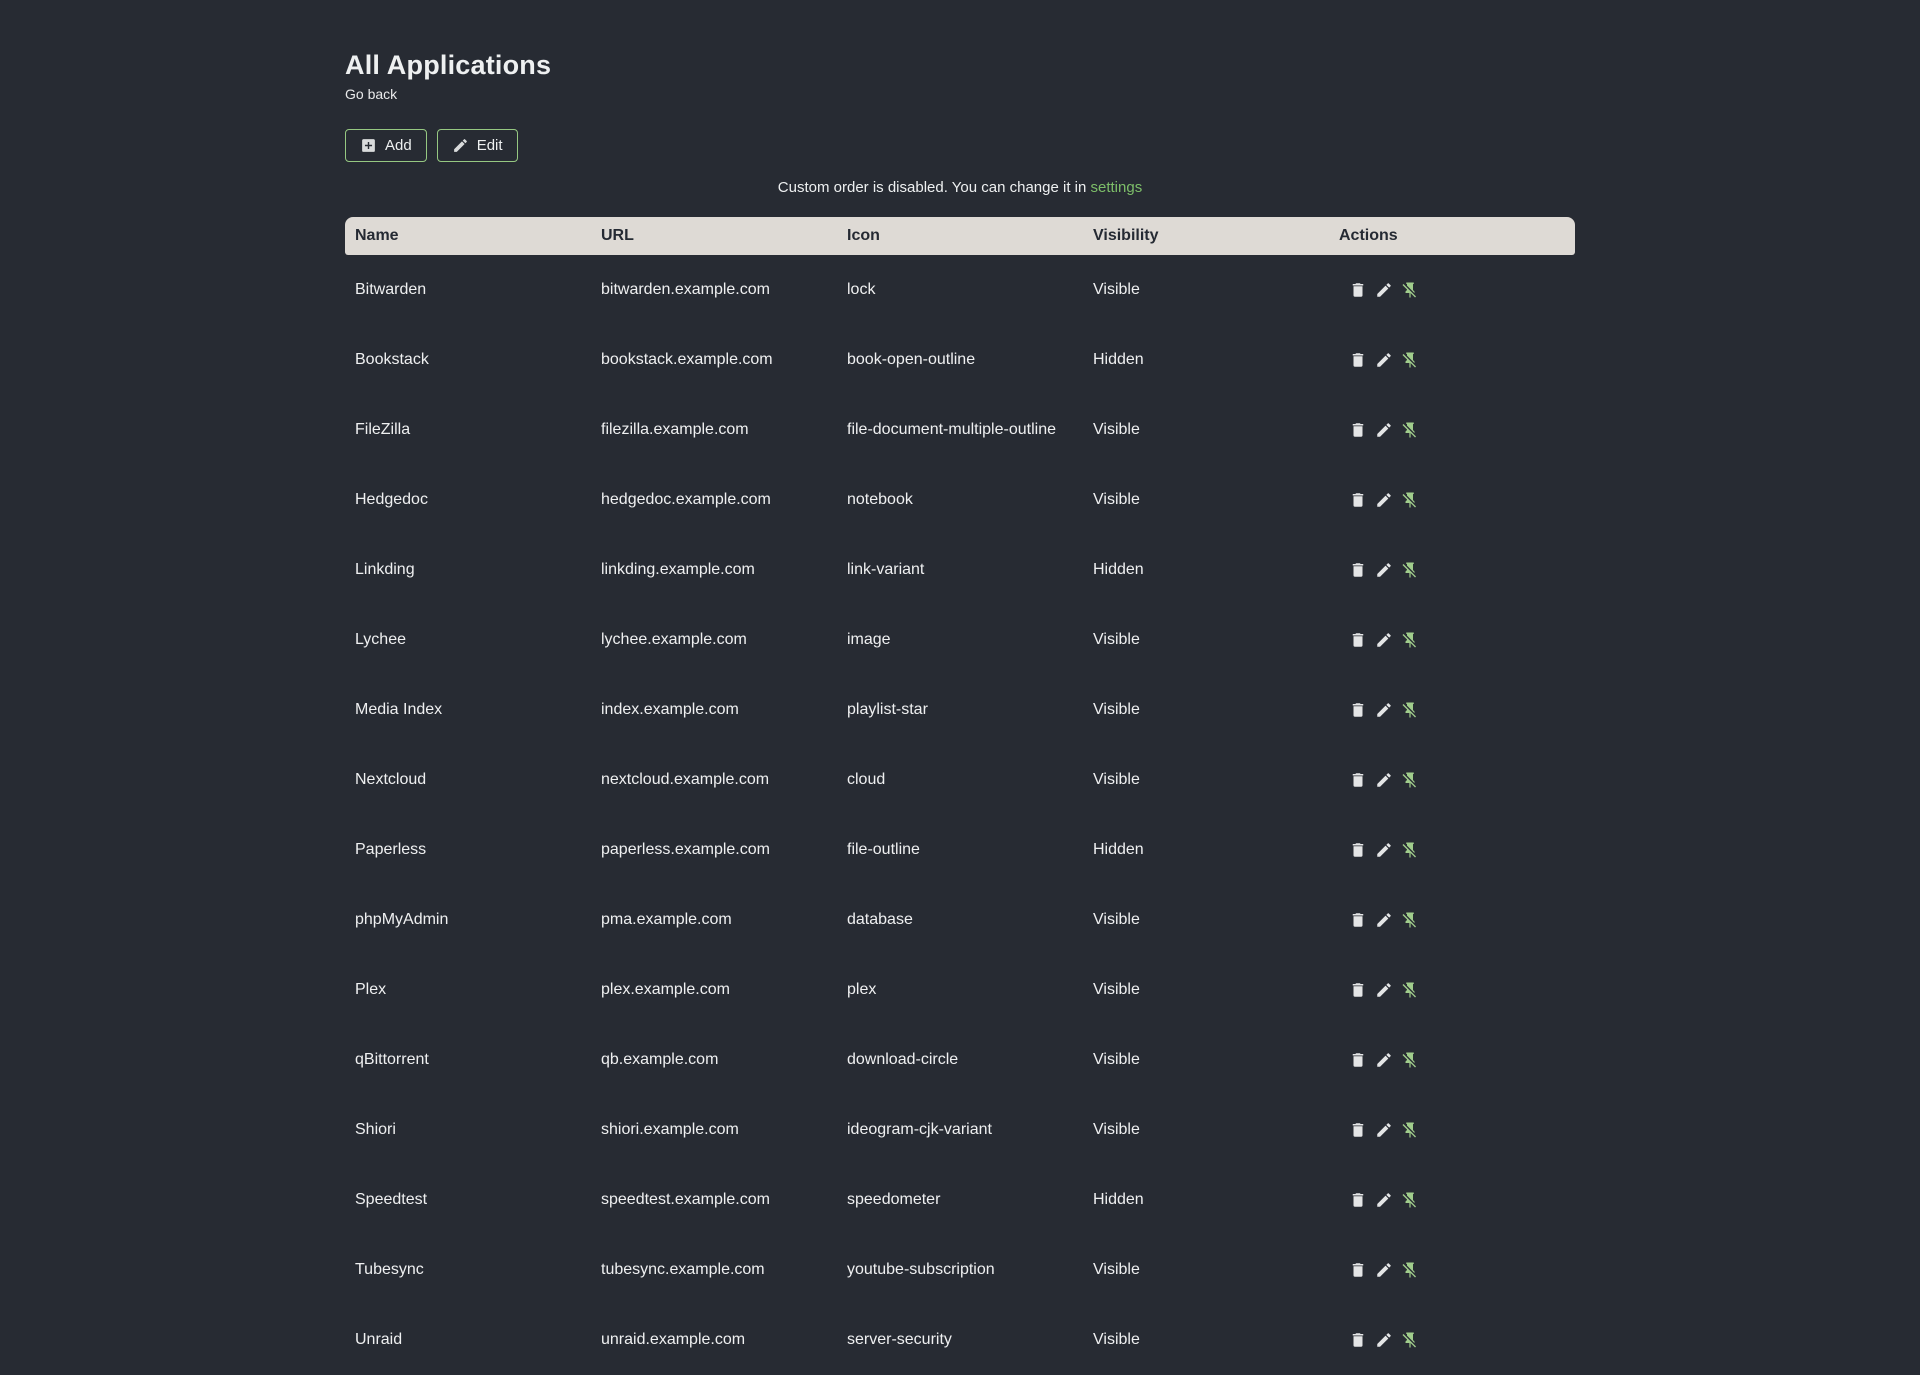 Image resolution: width=1920 pixels, height=1375 pixels. I want to click on app-name: Unraid, so click(379, 1339).